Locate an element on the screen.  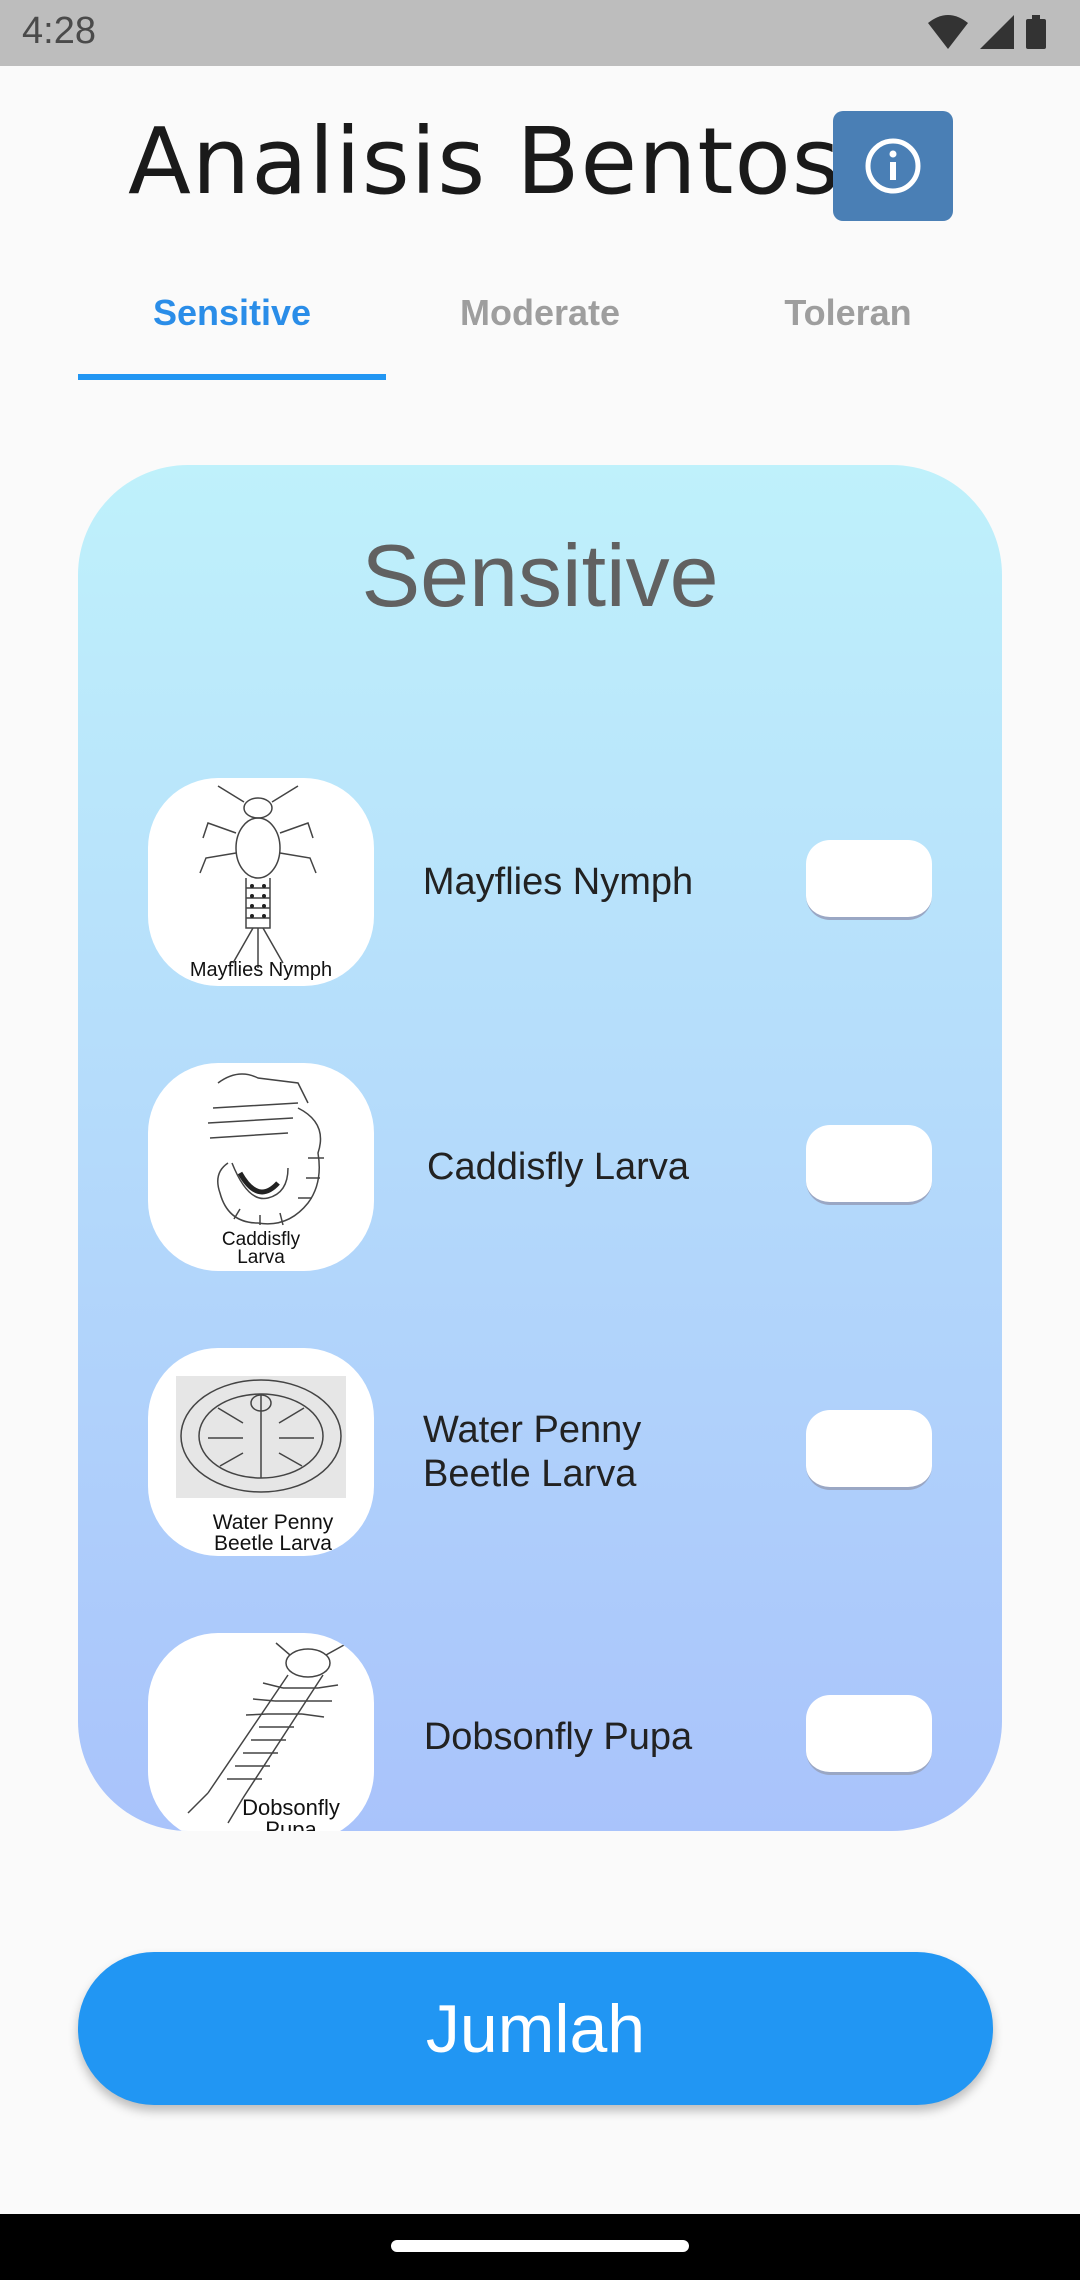
tab-toleran: Toleran is located at coordinates (848, 326).